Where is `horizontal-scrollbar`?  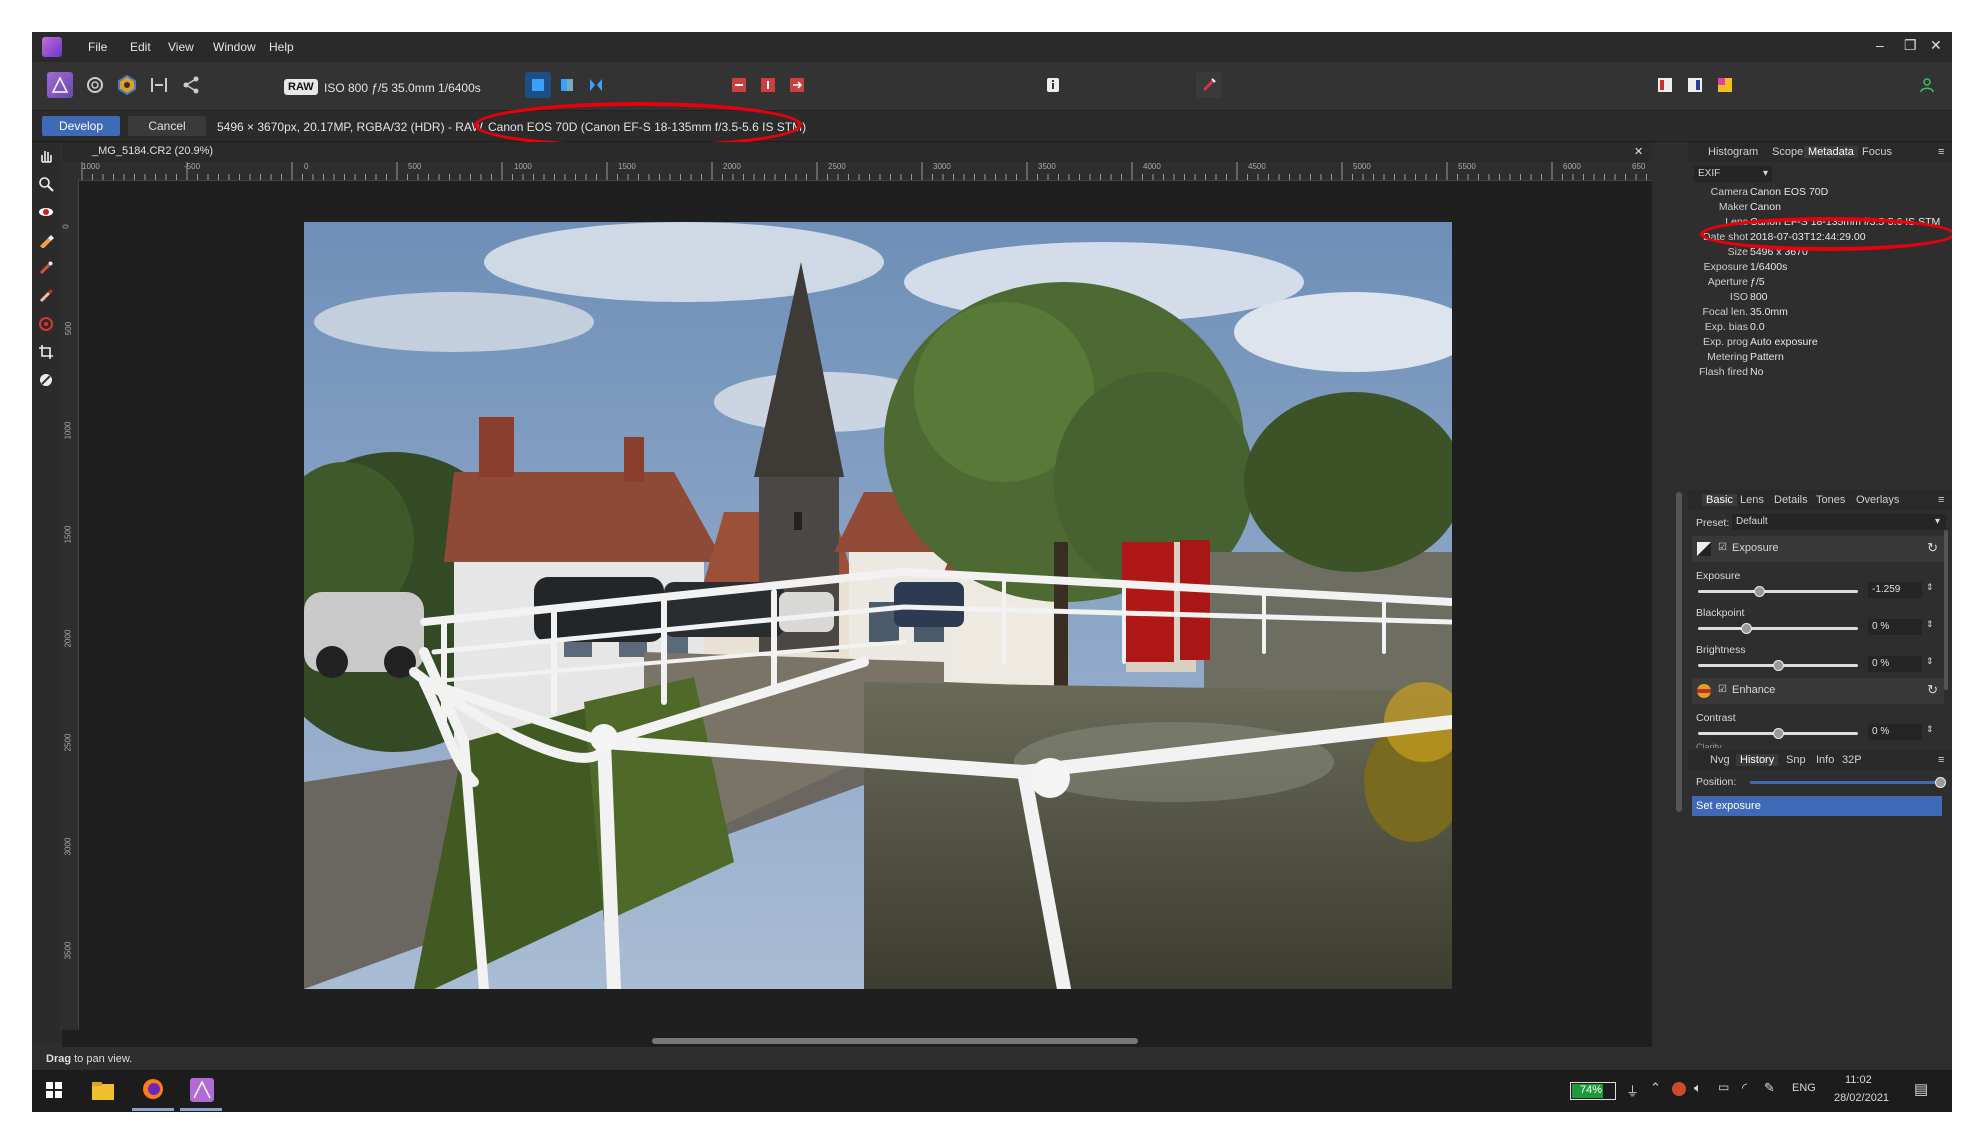
horizontal-scrollbar is located at coordinates (895, 1041).